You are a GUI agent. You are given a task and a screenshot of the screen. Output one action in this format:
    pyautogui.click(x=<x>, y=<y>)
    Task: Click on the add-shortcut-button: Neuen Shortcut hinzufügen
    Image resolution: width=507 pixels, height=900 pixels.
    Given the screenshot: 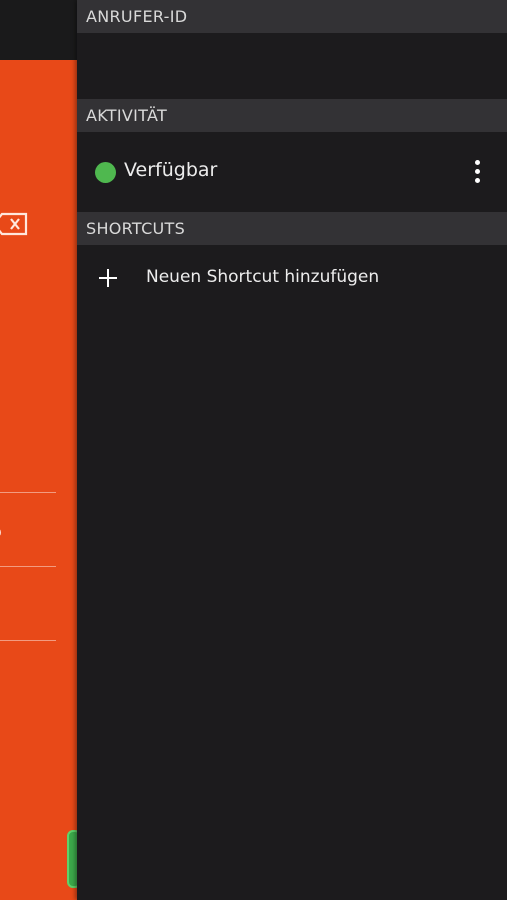 What is the action you would take?
    pyautogui.click(x=292, y=279)
    